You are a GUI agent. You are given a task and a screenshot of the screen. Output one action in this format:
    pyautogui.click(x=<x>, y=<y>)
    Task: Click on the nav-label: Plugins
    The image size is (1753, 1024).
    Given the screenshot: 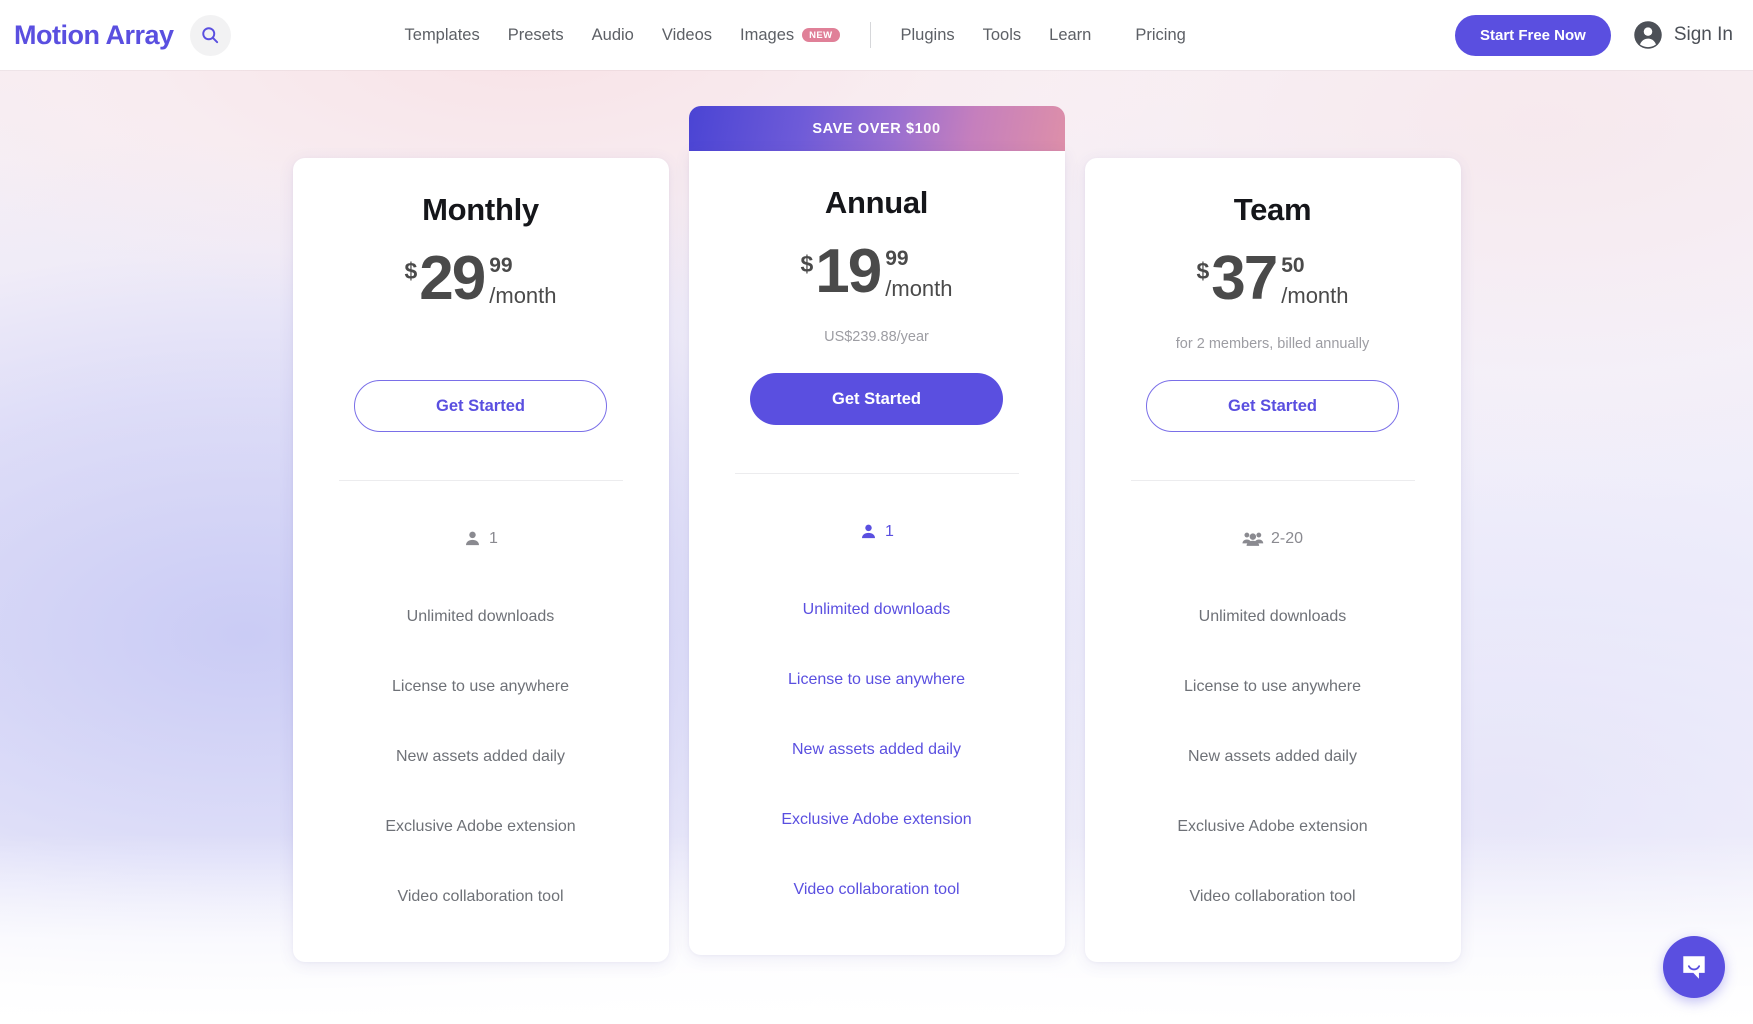 What is the action you would take?
    pyautogui.click(x=927, y=34)
    